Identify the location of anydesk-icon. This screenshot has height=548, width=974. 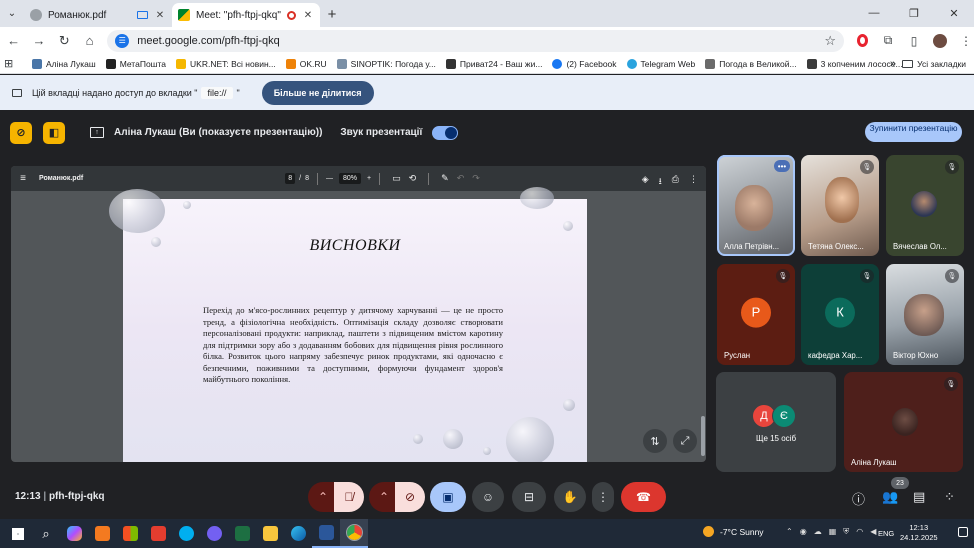
(158, 533).